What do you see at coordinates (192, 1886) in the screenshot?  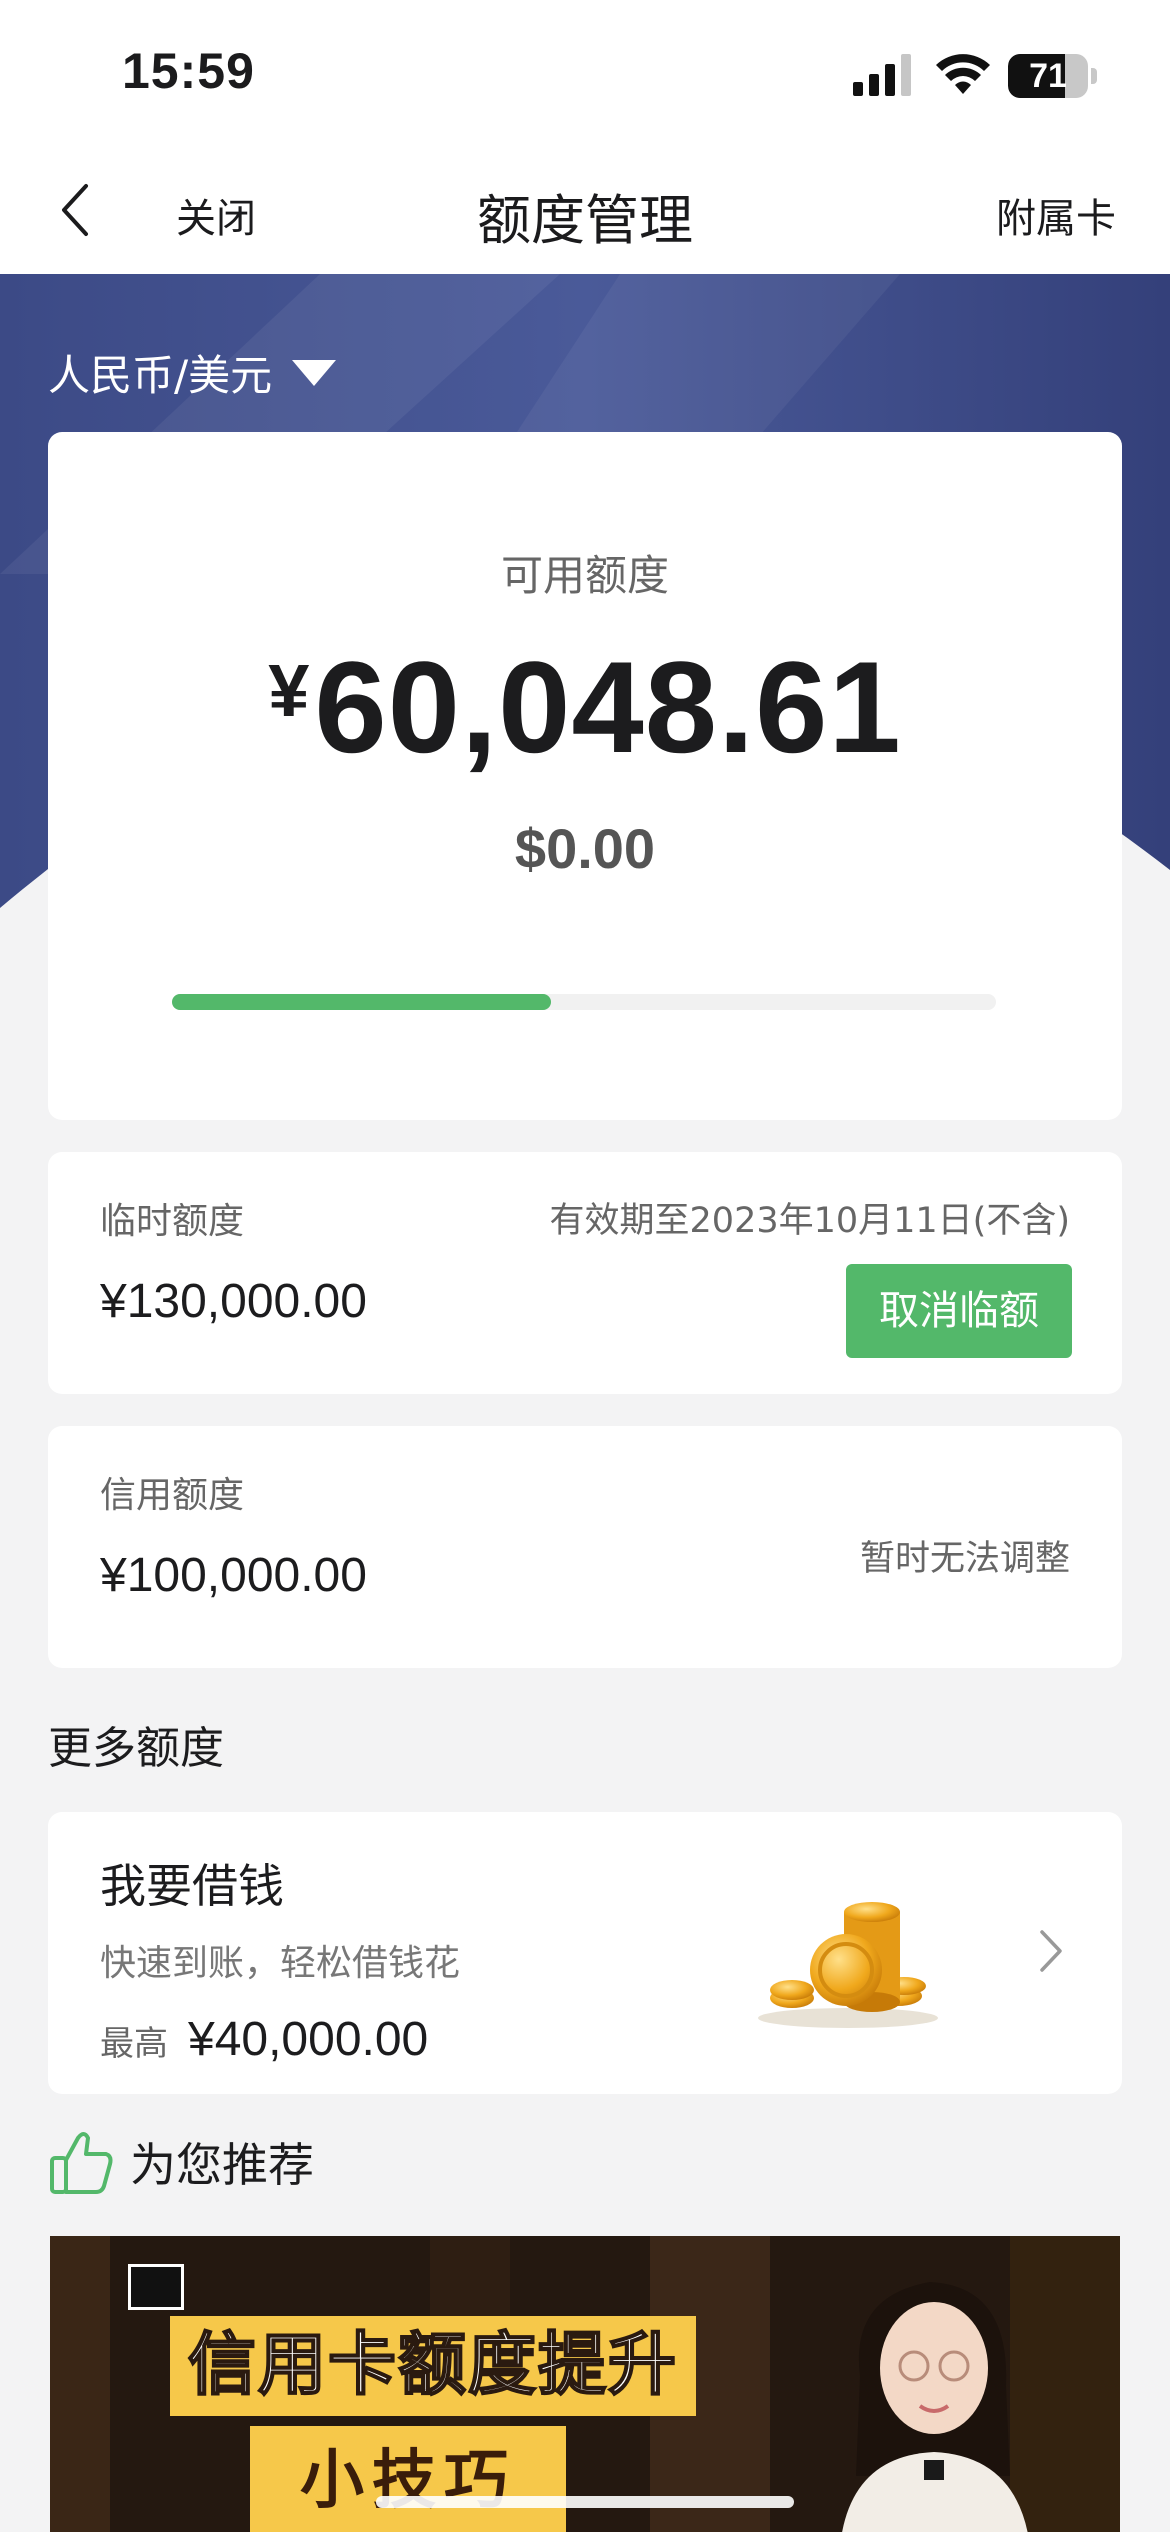 I see `loan-title: 我要借钱` at bounding box center [192, 1886].